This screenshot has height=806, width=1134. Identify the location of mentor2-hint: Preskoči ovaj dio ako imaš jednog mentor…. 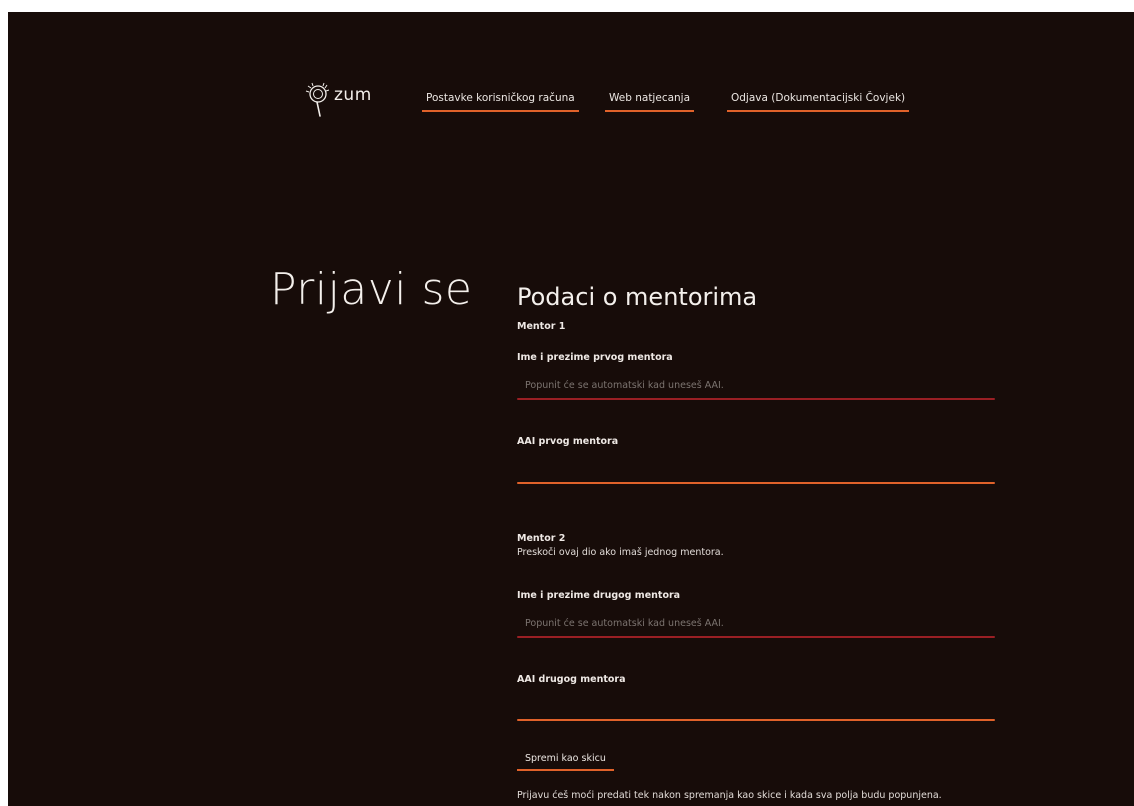
(620, 552).